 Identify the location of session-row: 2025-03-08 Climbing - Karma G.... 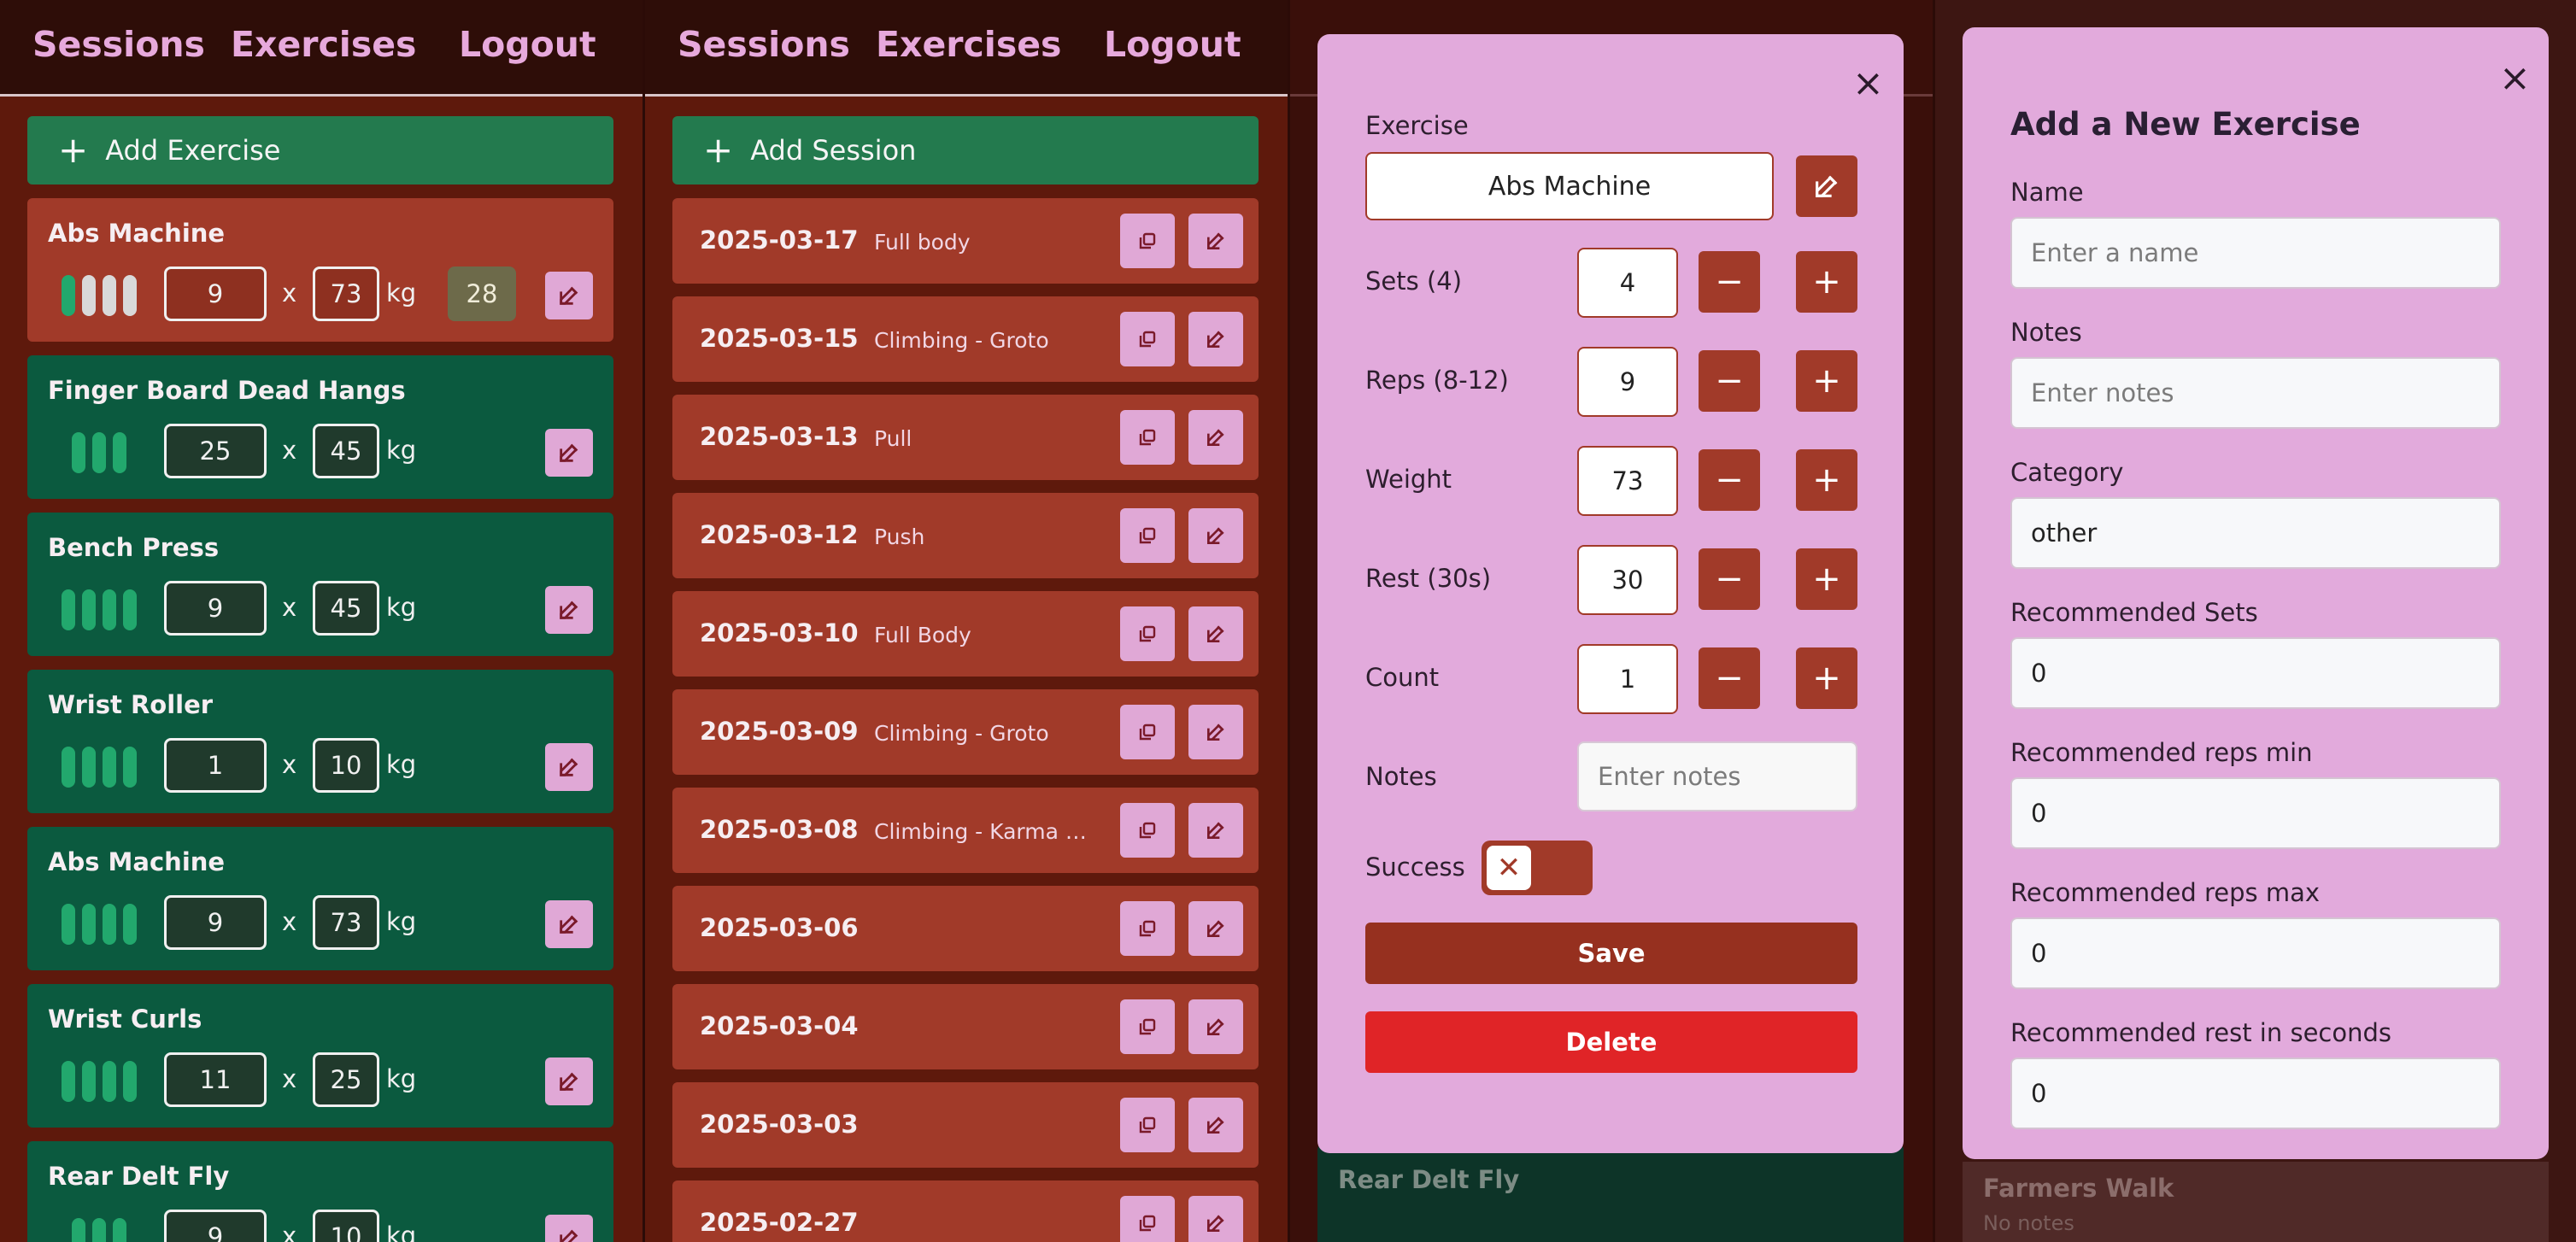
(966, 831).